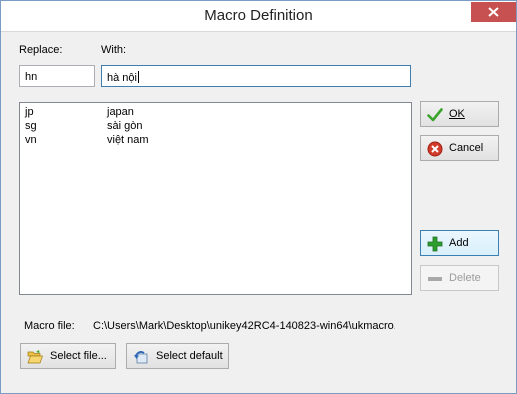 This screenshot has height=394, width=517. I want to click on window-title: Macro Definition, so click(258, 15).